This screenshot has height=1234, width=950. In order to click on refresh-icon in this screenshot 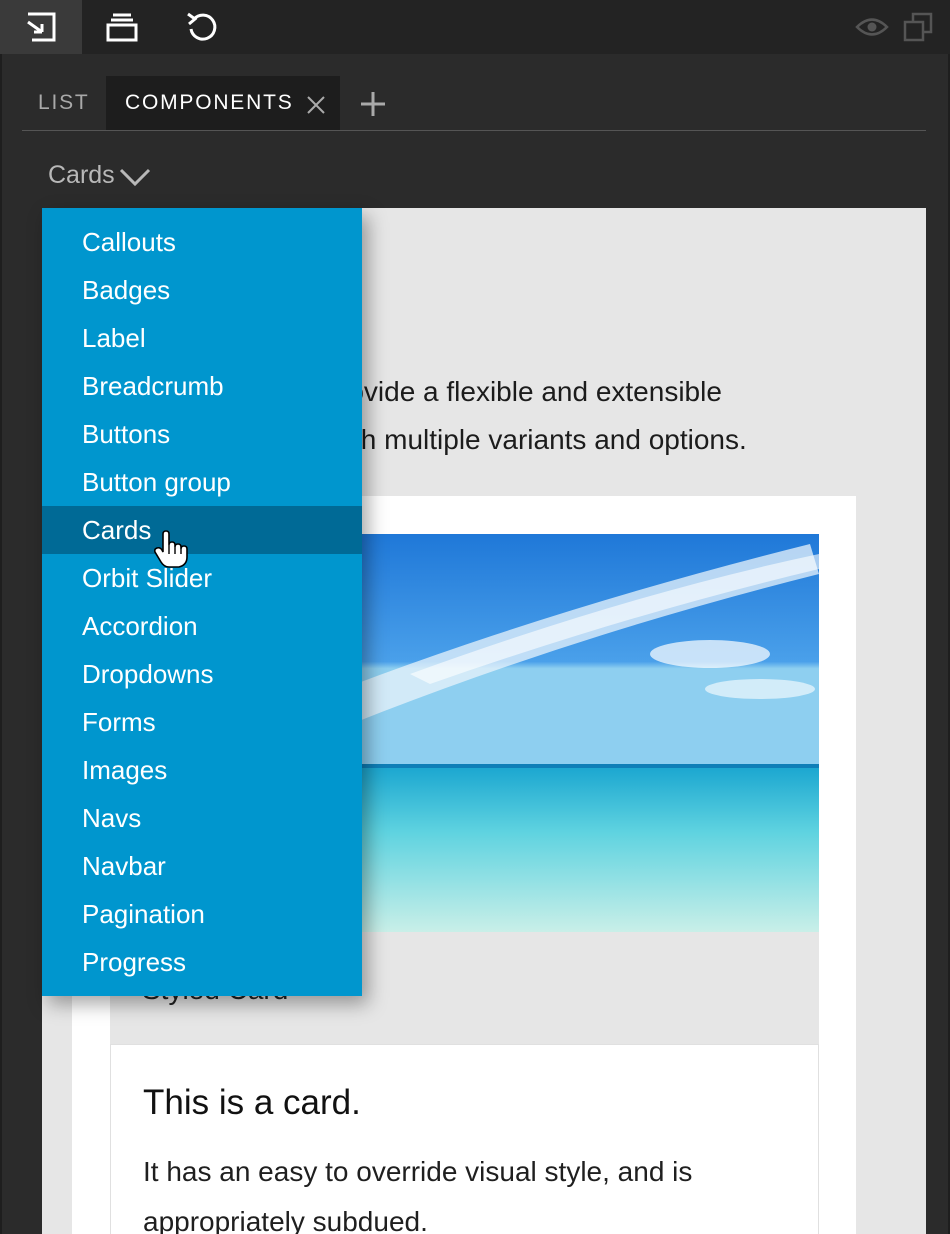, I will do `click(202, 26)`.